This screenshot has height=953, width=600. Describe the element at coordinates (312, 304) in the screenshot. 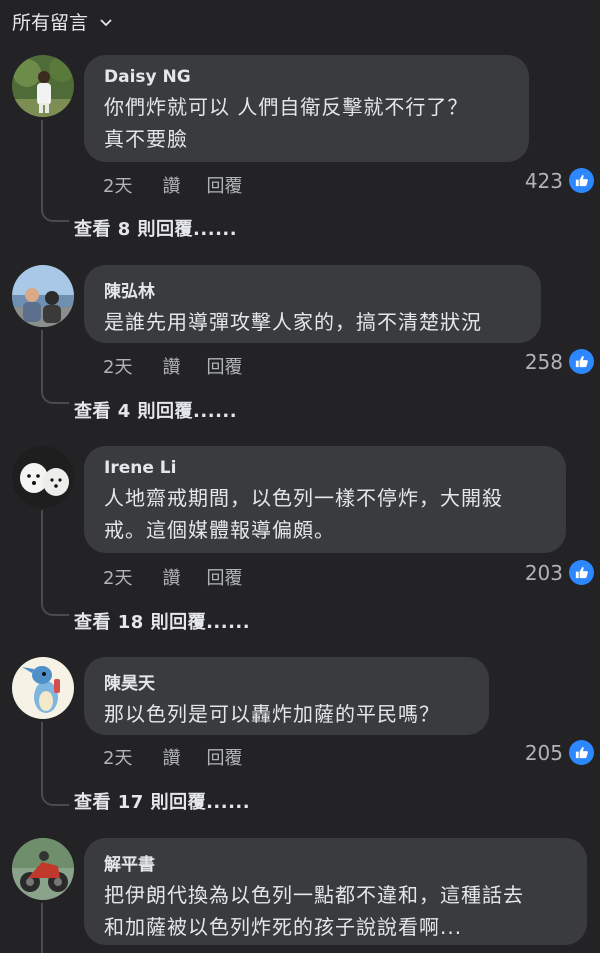

I see `comment-bubble: 陳弘林 是誰先用導彈攻擊人家的，搞不清楚狀況` at that location.